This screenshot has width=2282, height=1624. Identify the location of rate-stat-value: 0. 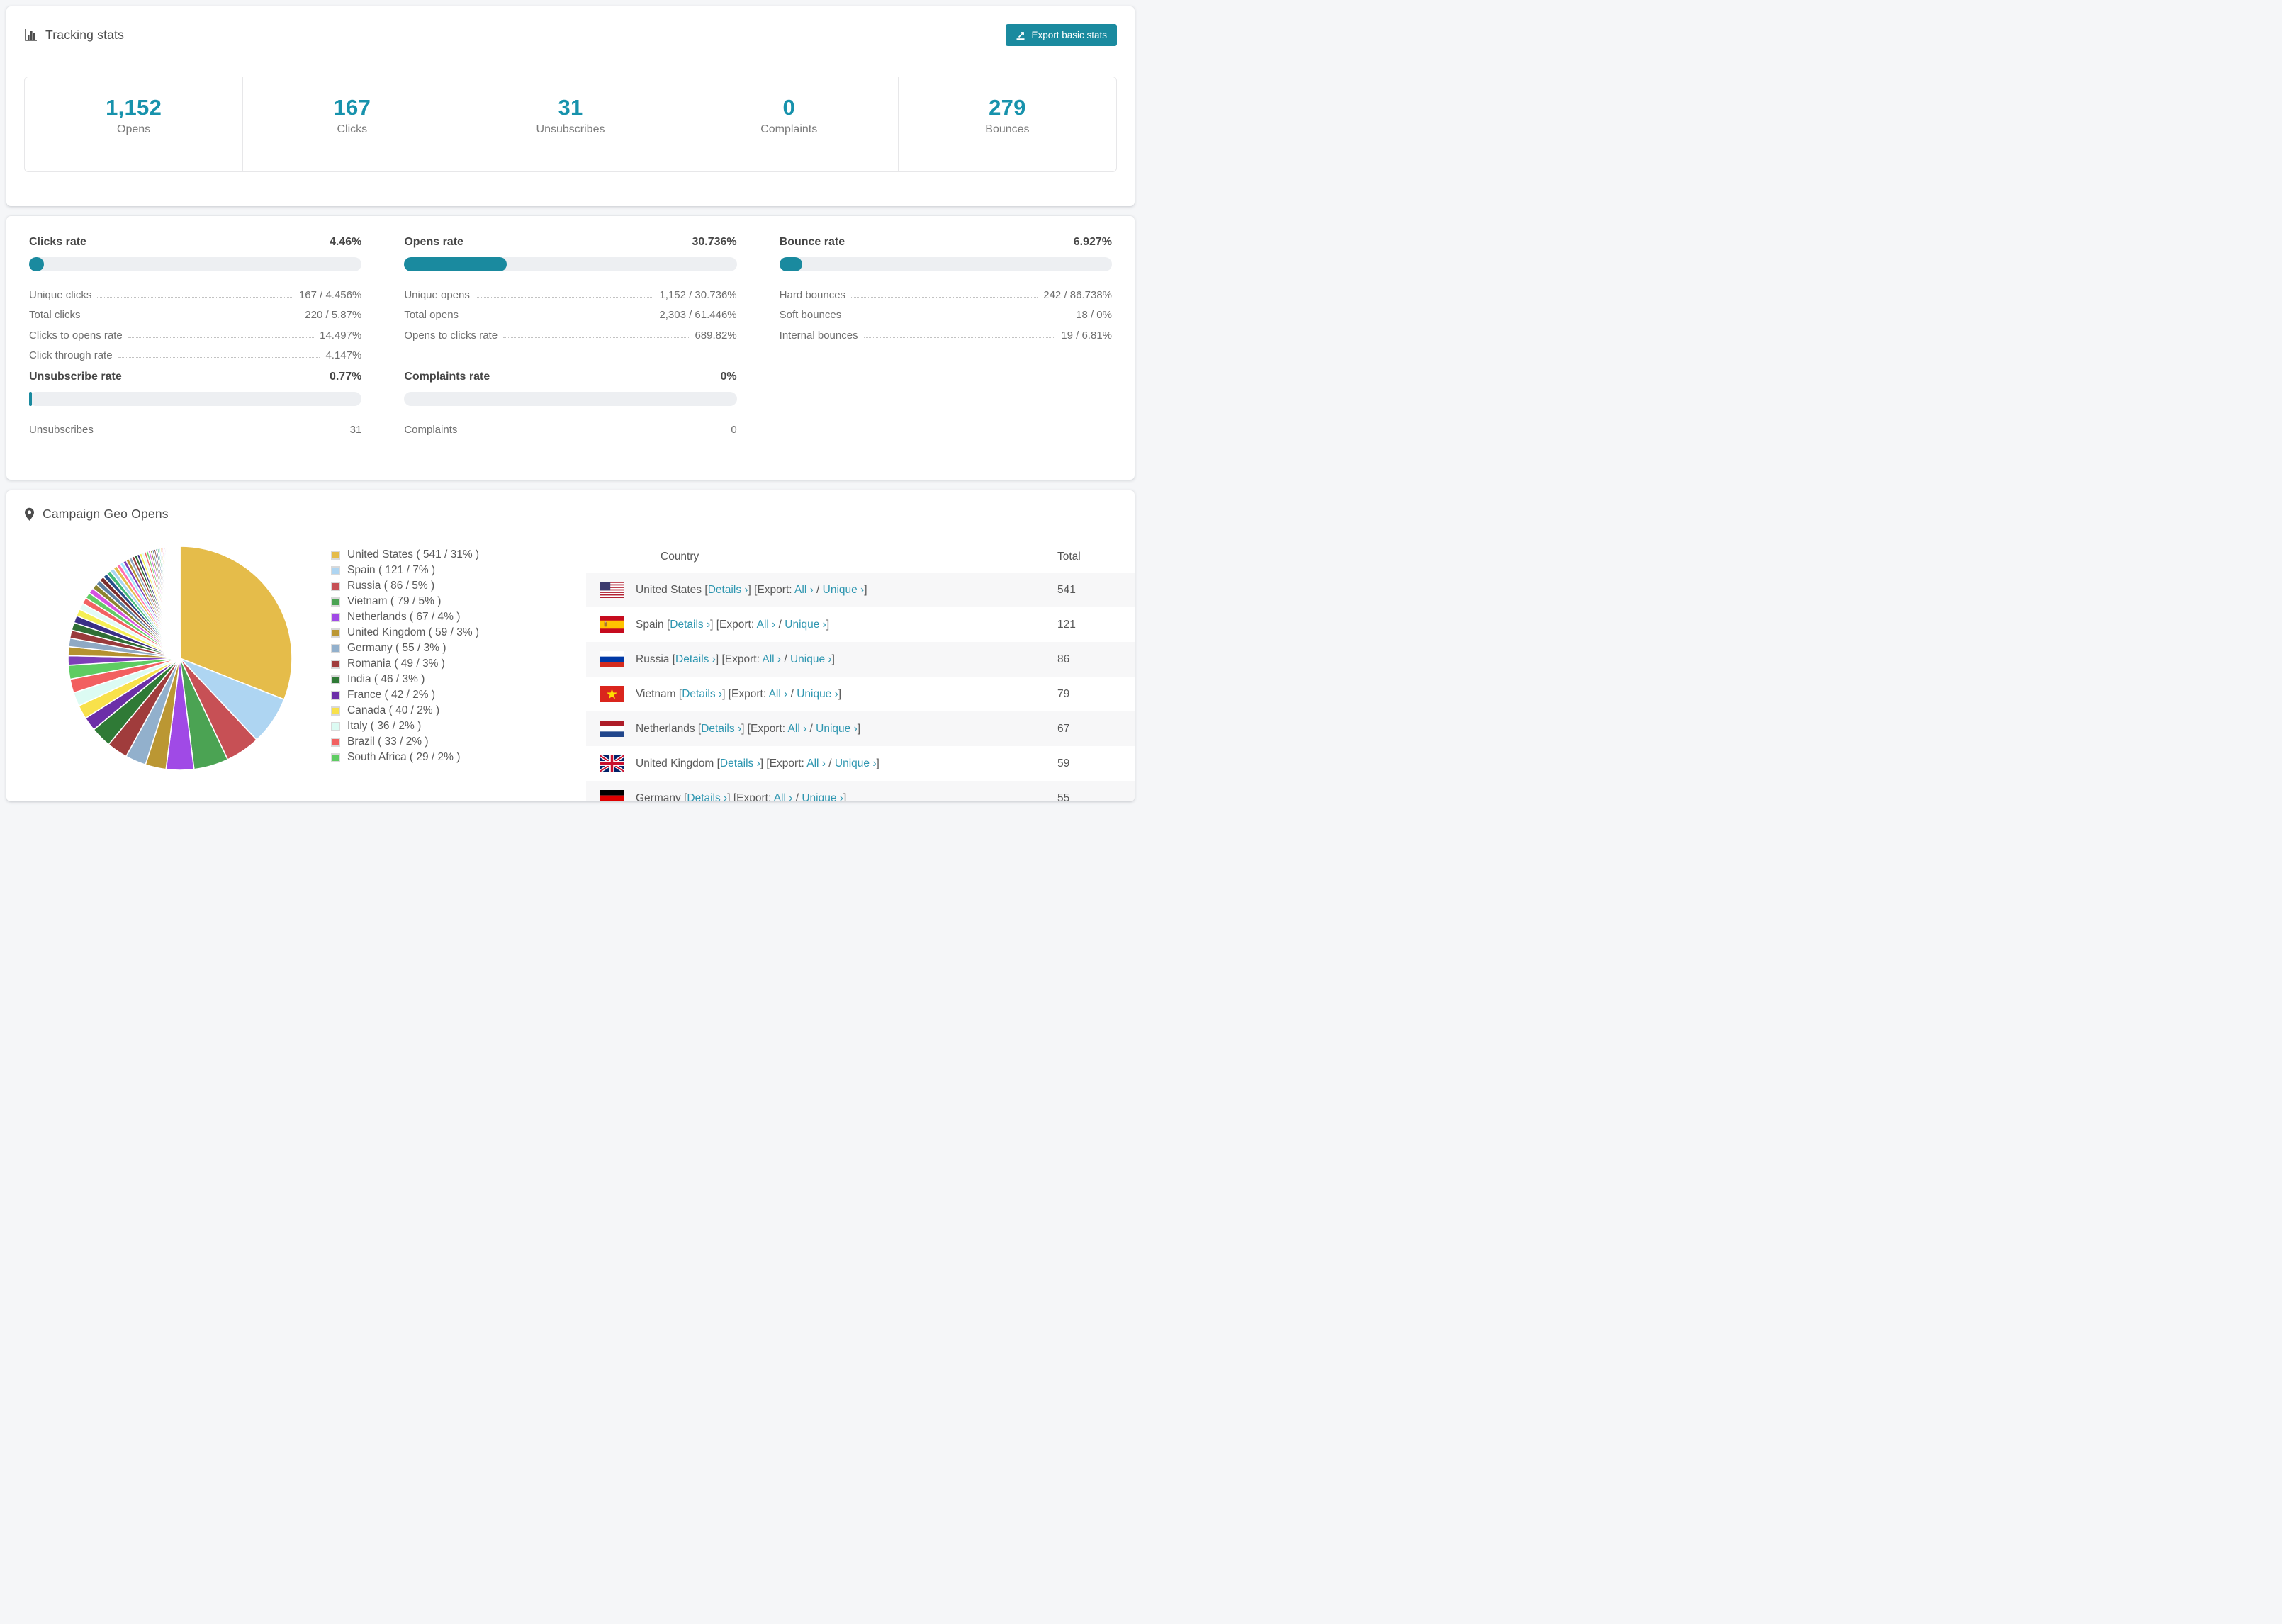
(734, 430).